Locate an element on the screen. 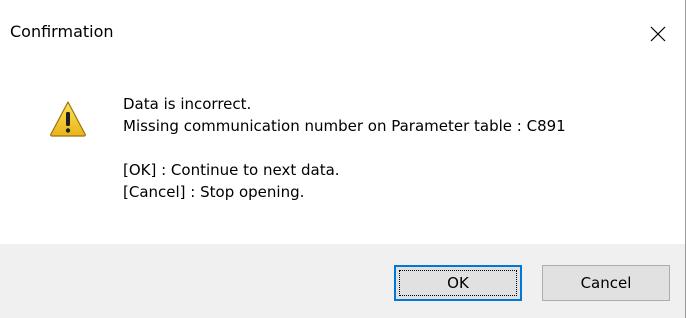 The image size is (686, 318). warning-icon is located at coordinates (68, 119).